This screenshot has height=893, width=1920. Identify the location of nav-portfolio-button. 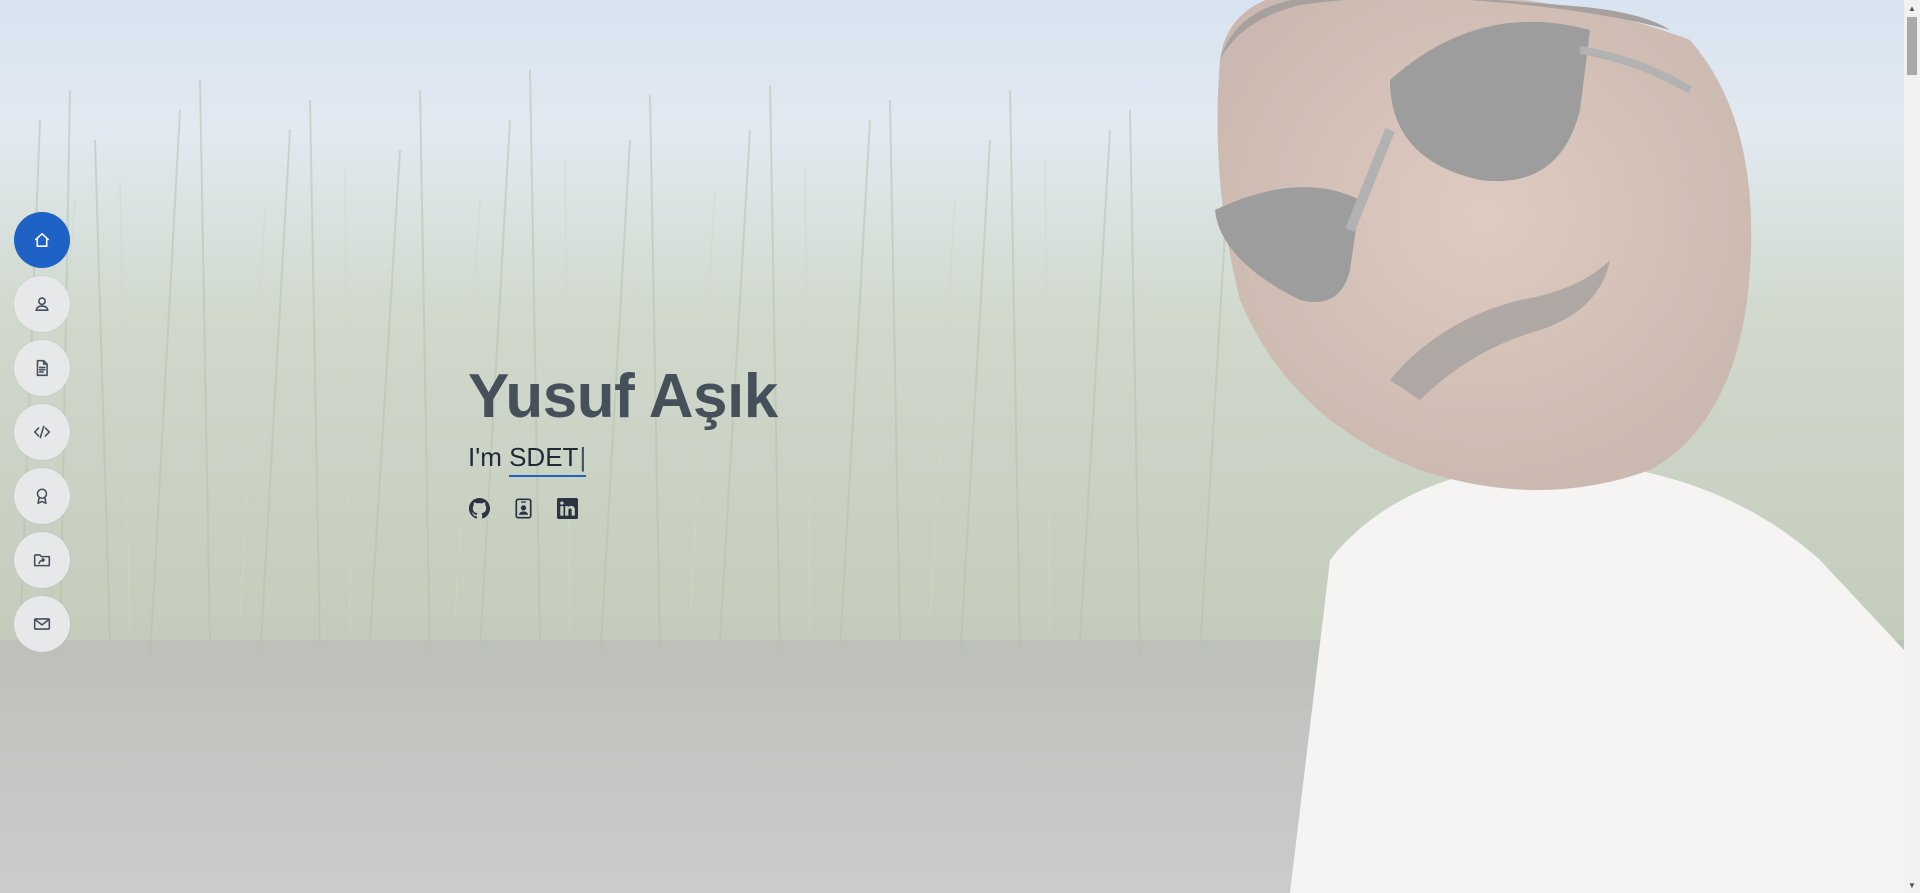
(42, 560).